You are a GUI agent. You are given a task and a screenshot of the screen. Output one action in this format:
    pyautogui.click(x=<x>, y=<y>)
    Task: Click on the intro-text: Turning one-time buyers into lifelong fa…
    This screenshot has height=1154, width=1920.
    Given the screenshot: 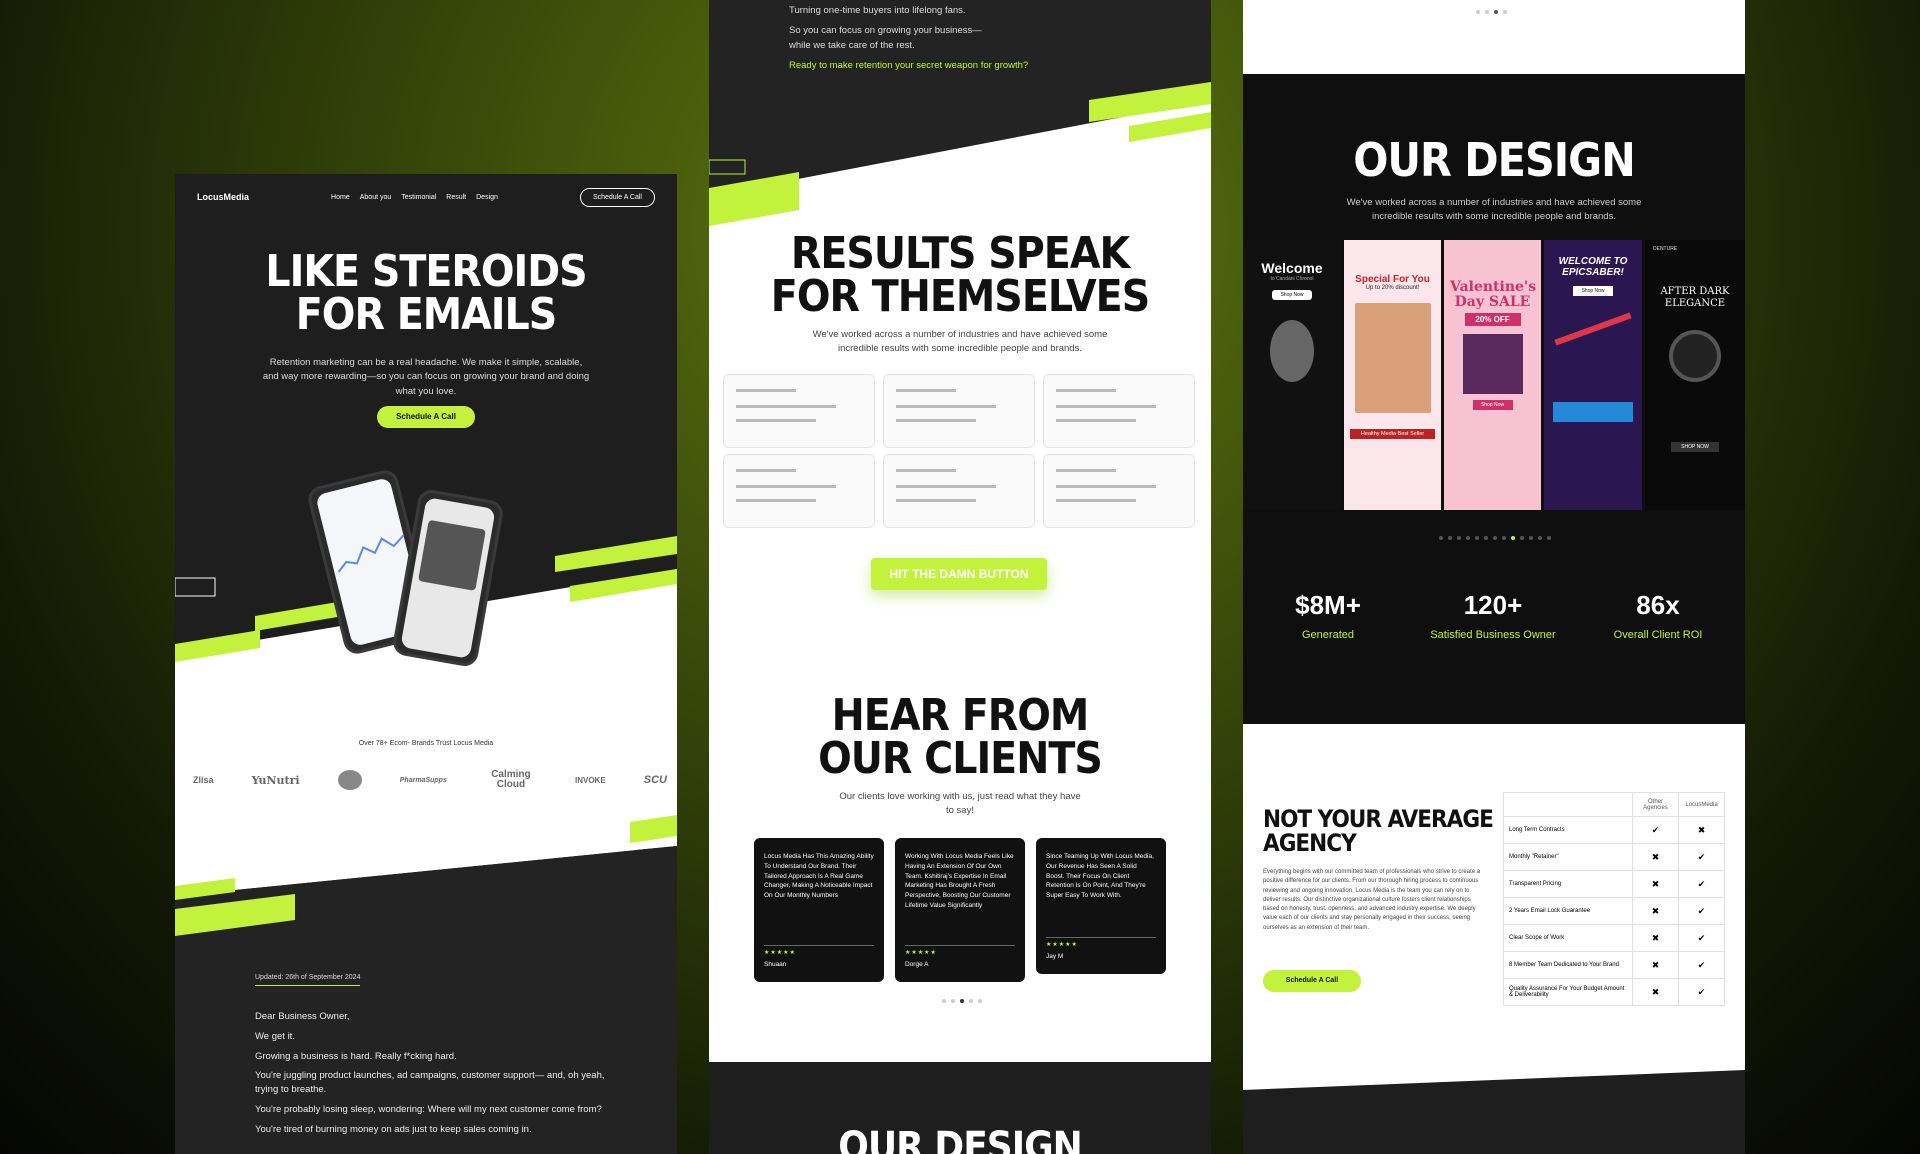 What is the action you would take?
    pyautogui.click(x=908, y=38)
    